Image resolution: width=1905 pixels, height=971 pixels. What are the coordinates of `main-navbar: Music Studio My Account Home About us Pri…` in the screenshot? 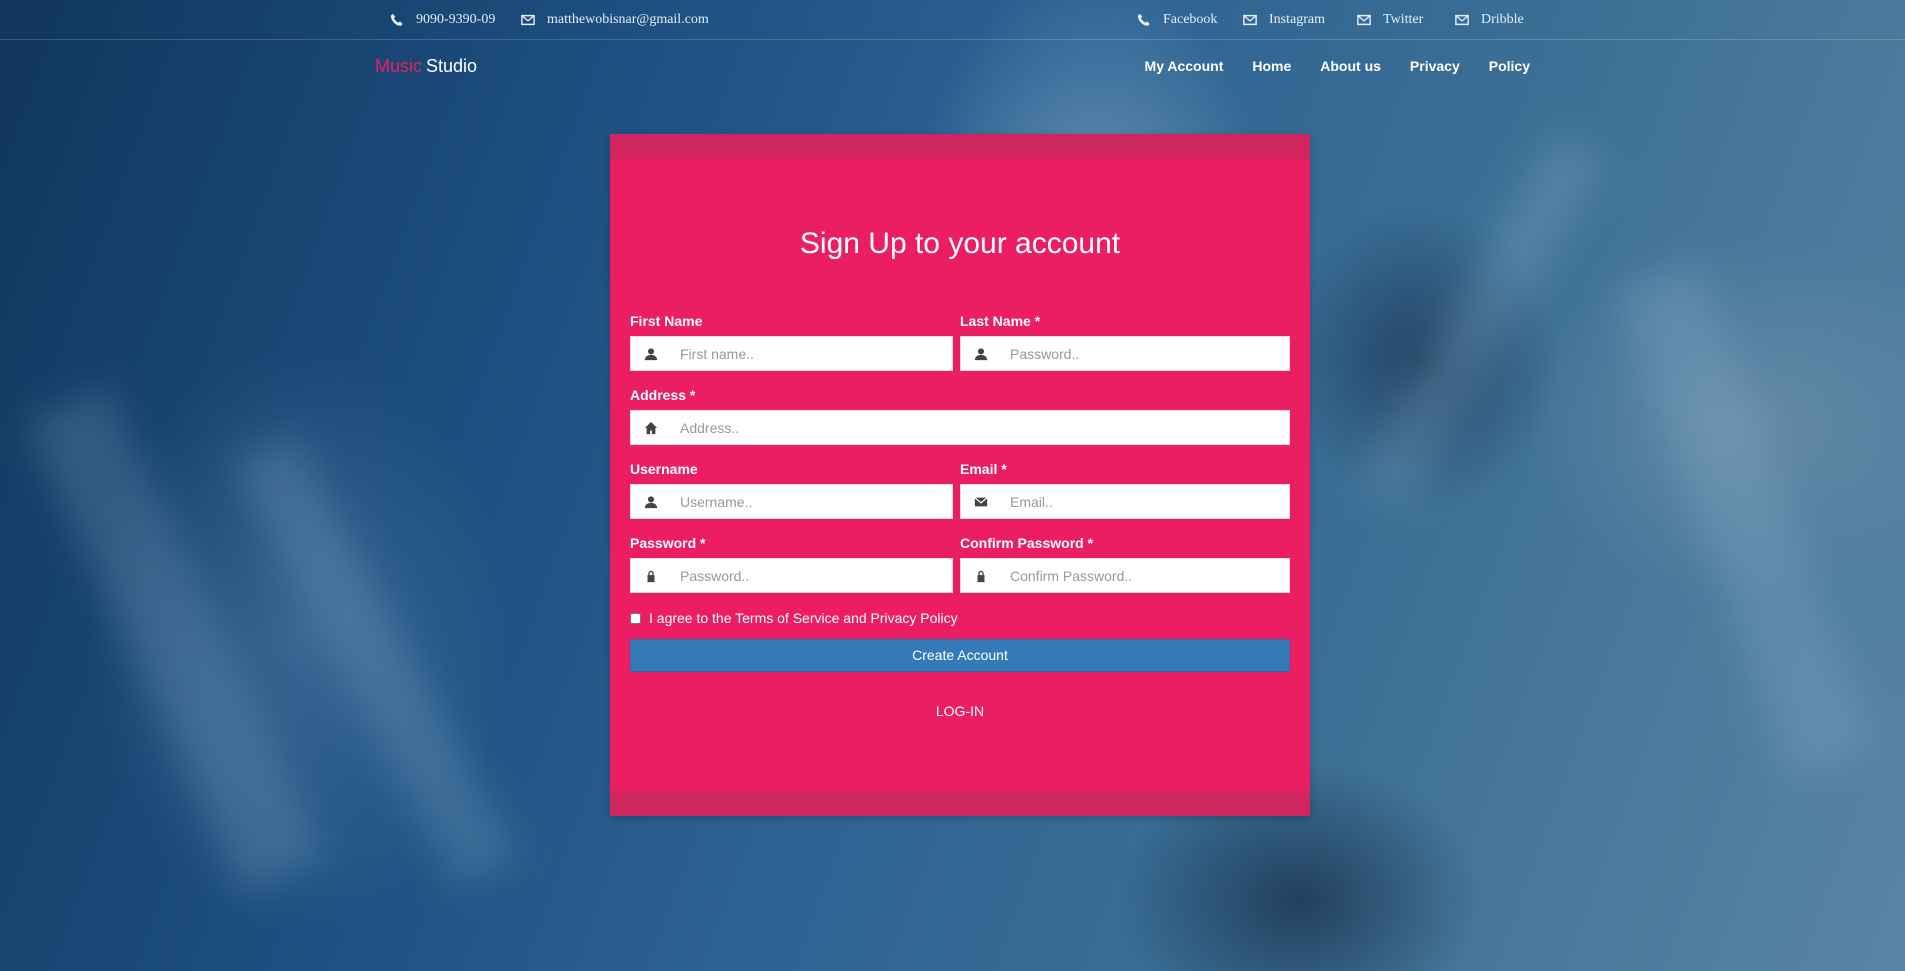 It's located at (952, 65).